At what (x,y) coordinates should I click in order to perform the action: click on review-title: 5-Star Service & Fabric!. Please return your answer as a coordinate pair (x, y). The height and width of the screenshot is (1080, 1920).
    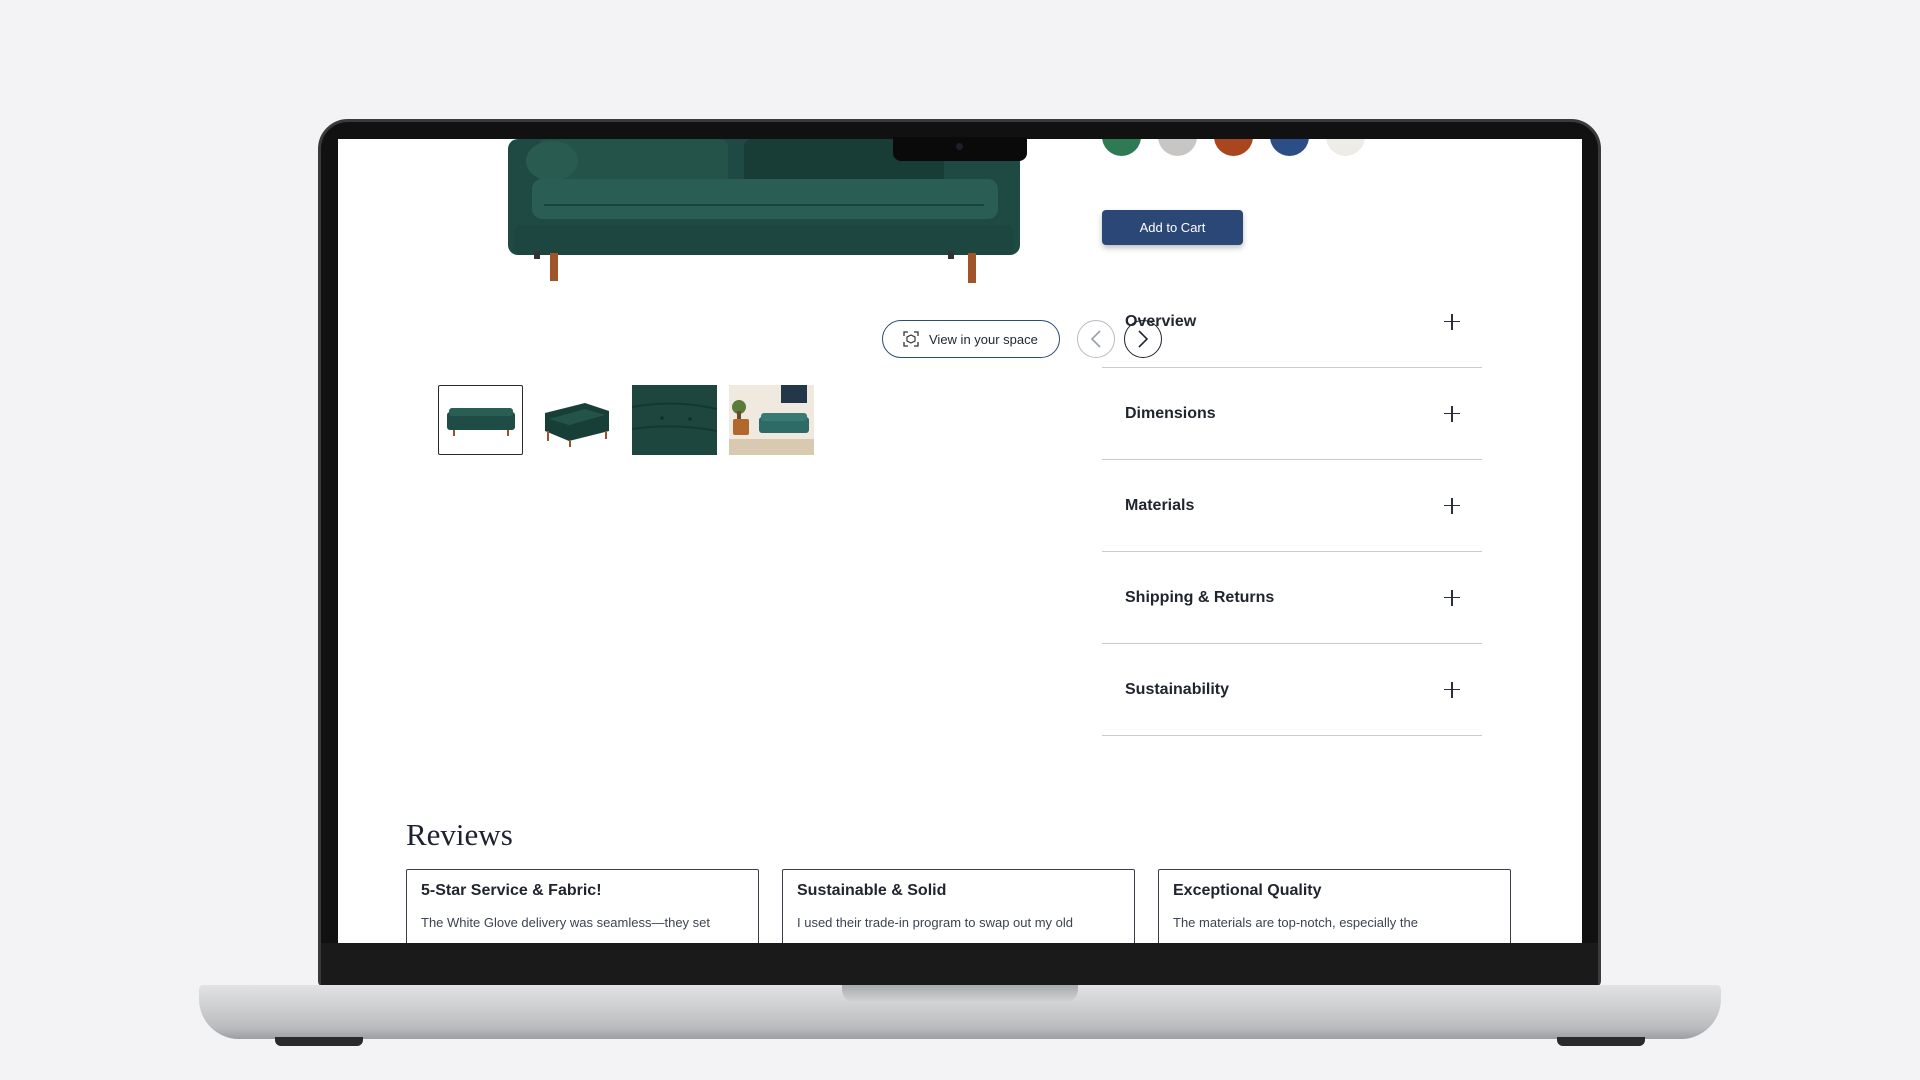
    Looking at the image, I should click on (511, 890).